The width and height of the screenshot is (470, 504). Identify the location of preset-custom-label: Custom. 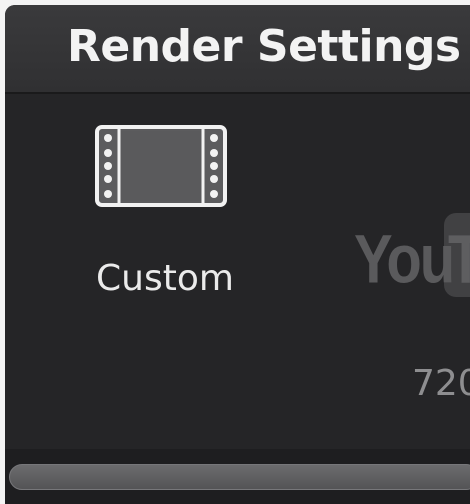
(165, 278).